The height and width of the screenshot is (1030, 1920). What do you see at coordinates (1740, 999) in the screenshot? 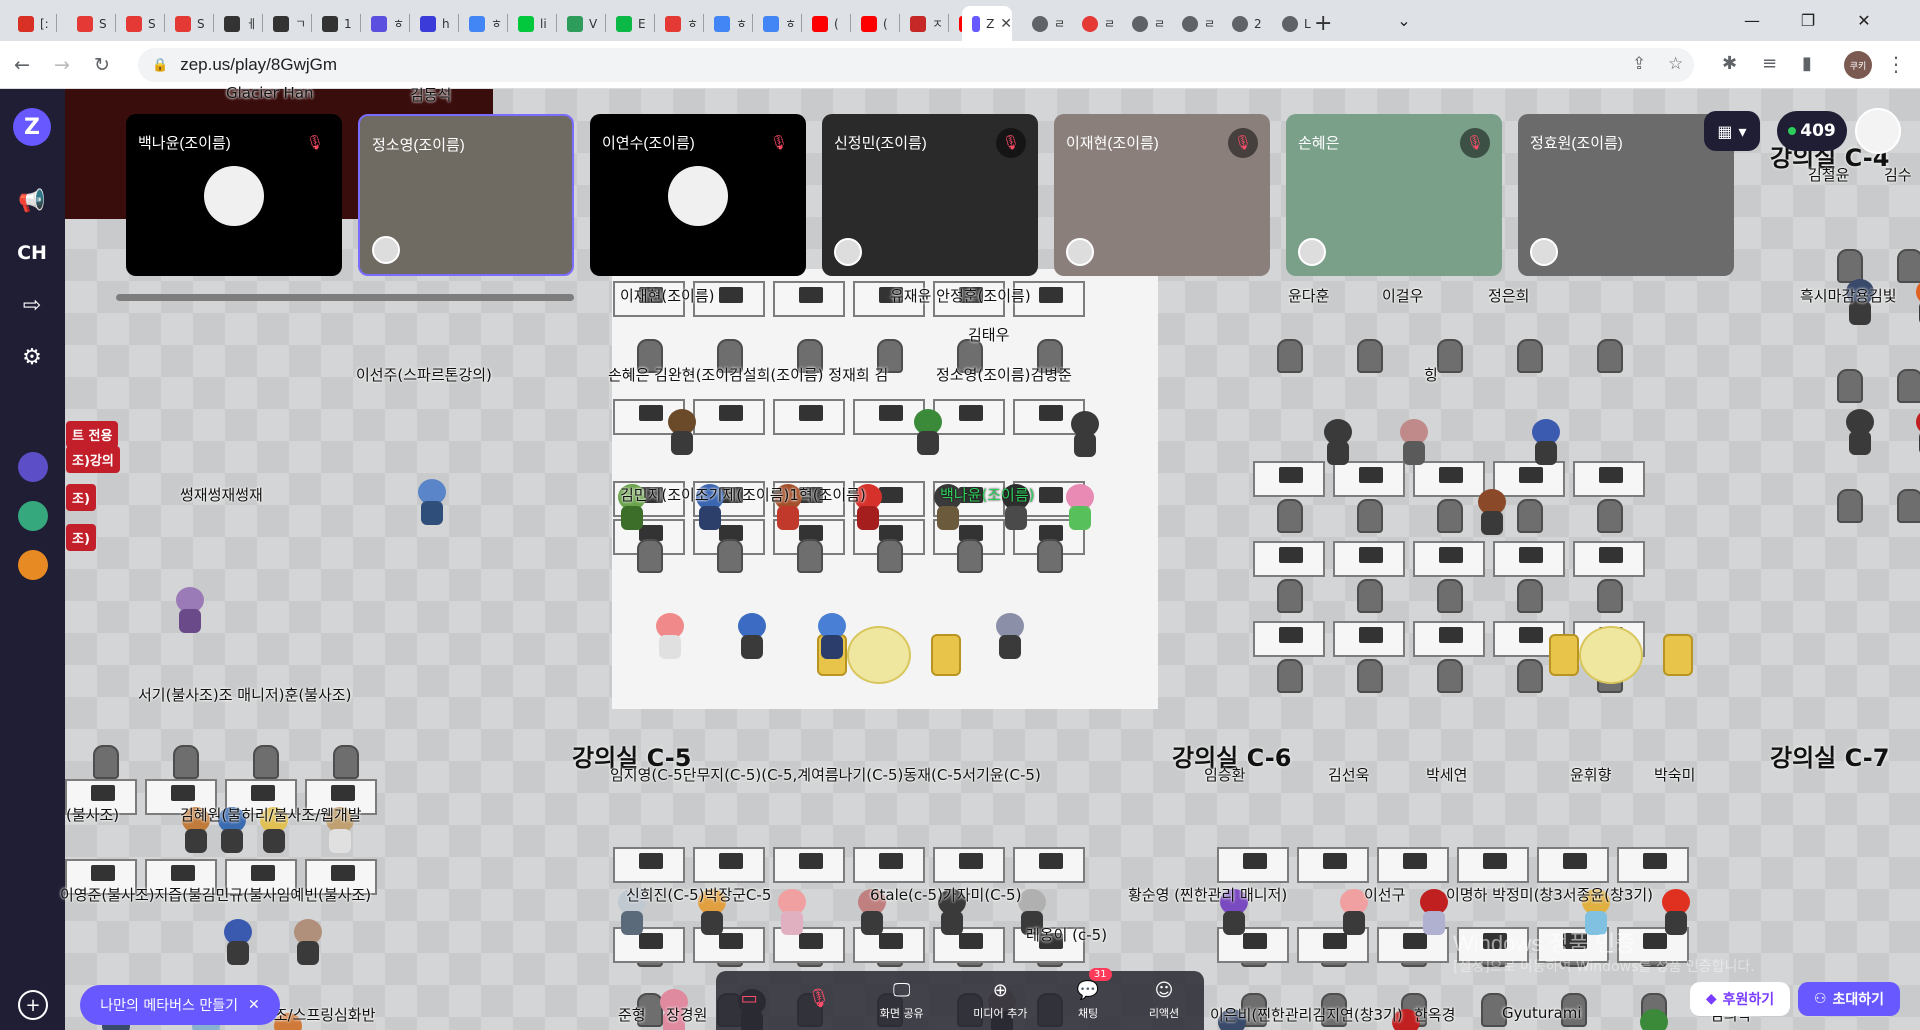
I see `sponsor-button: ◆ 후원하기` at bounding box center [1740, 999].